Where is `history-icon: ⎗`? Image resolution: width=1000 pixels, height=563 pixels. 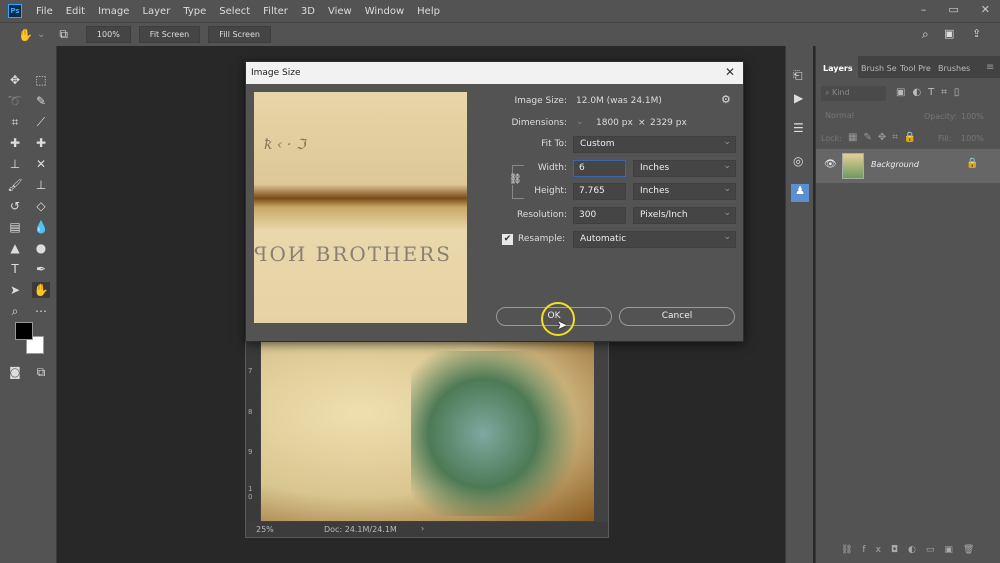 history-icon: ⎗ is located at coordinates (798, 75).